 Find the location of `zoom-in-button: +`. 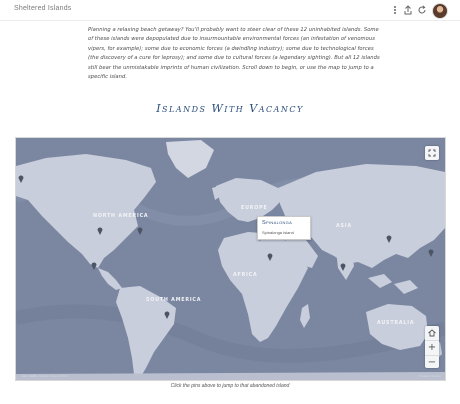

zoom-in-button: + is located at coordinates (432, 347).